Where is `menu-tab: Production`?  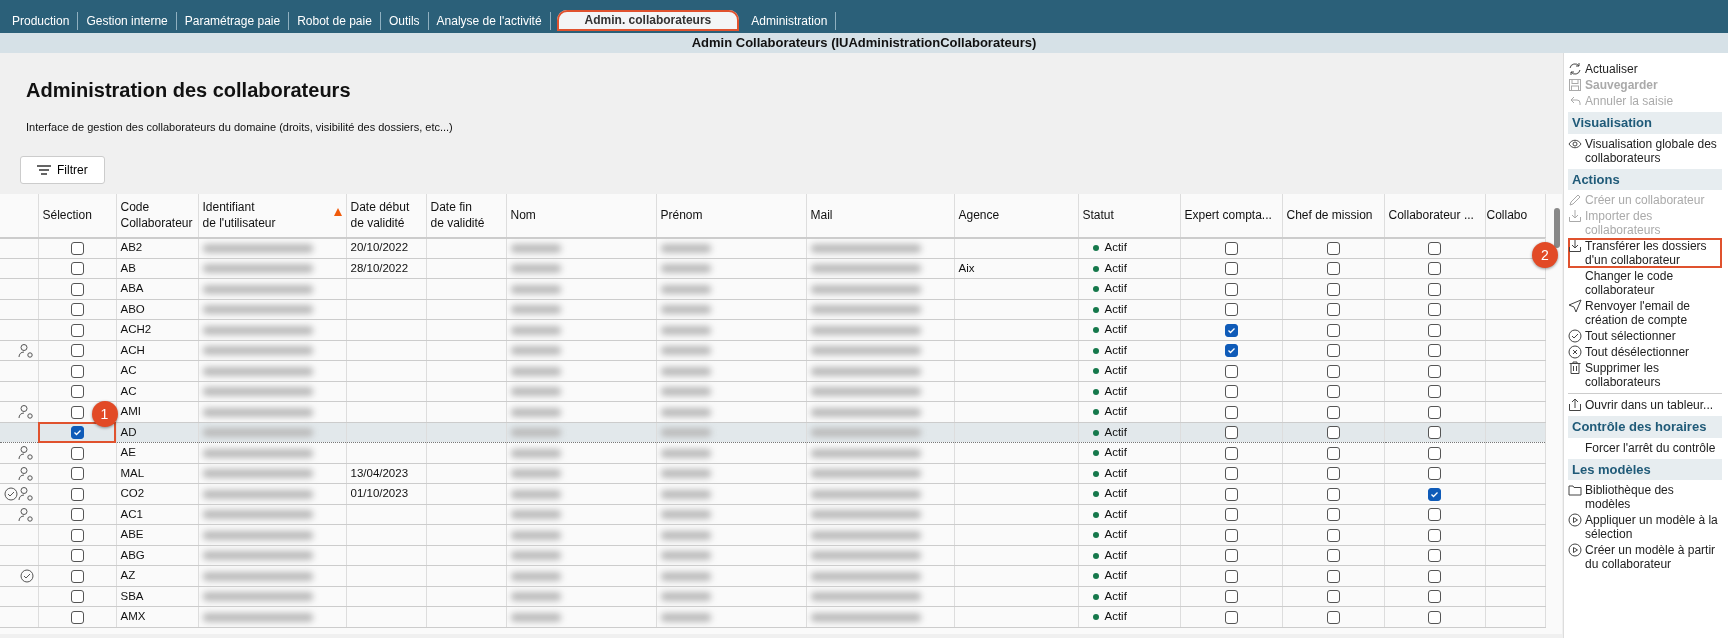 menu-tab: Production is located at coordinates (41, 21).